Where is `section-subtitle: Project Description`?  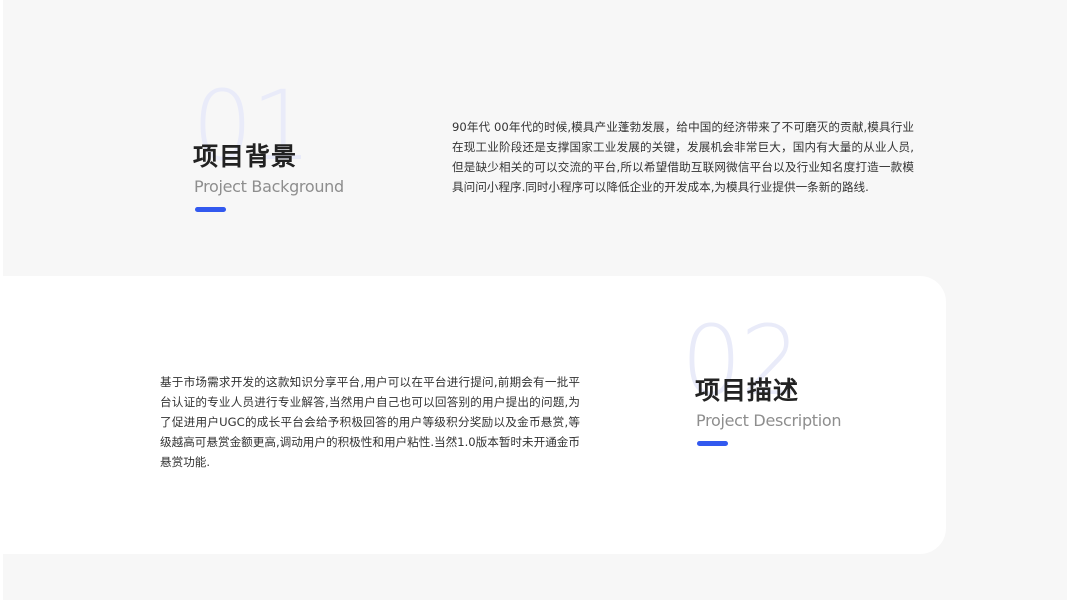 section-subtitle: Project Description is located at coordinates (769, 420).